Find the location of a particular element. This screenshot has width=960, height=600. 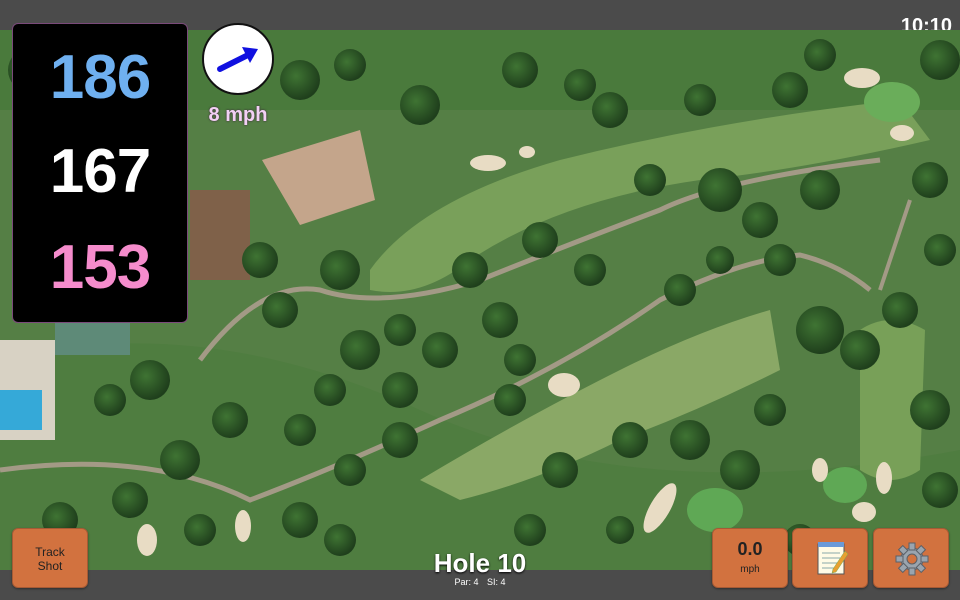

hole-stroke-index: SI: 4 is located at coordinates (496, 582).